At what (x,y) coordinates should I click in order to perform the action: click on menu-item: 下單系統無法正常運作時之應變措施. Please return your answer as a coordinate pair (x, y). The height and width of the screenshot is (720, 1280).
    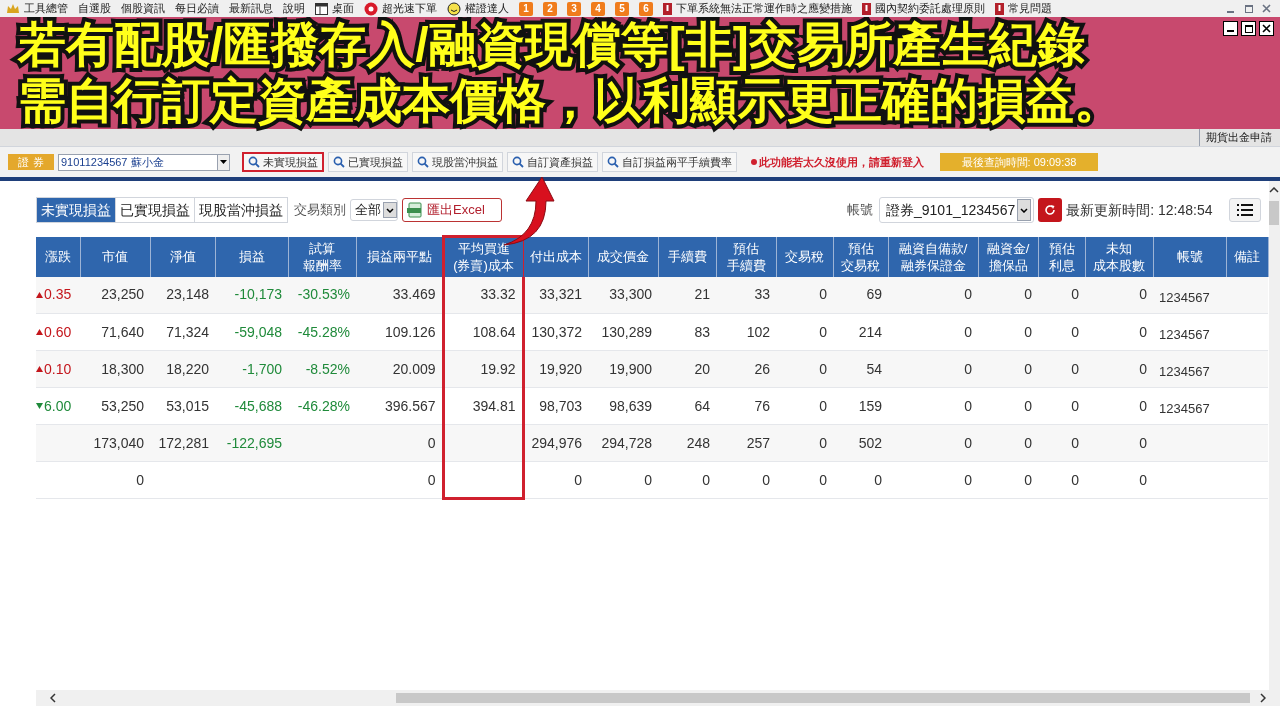
    Looking at the image, I should click on (764, 8).